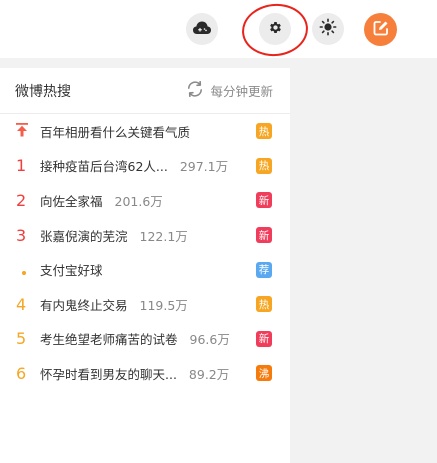 This screenshot has width=437, height=463. I want to click on list-item: 百年相册看什么关键看气质 热, so click(145, 131).